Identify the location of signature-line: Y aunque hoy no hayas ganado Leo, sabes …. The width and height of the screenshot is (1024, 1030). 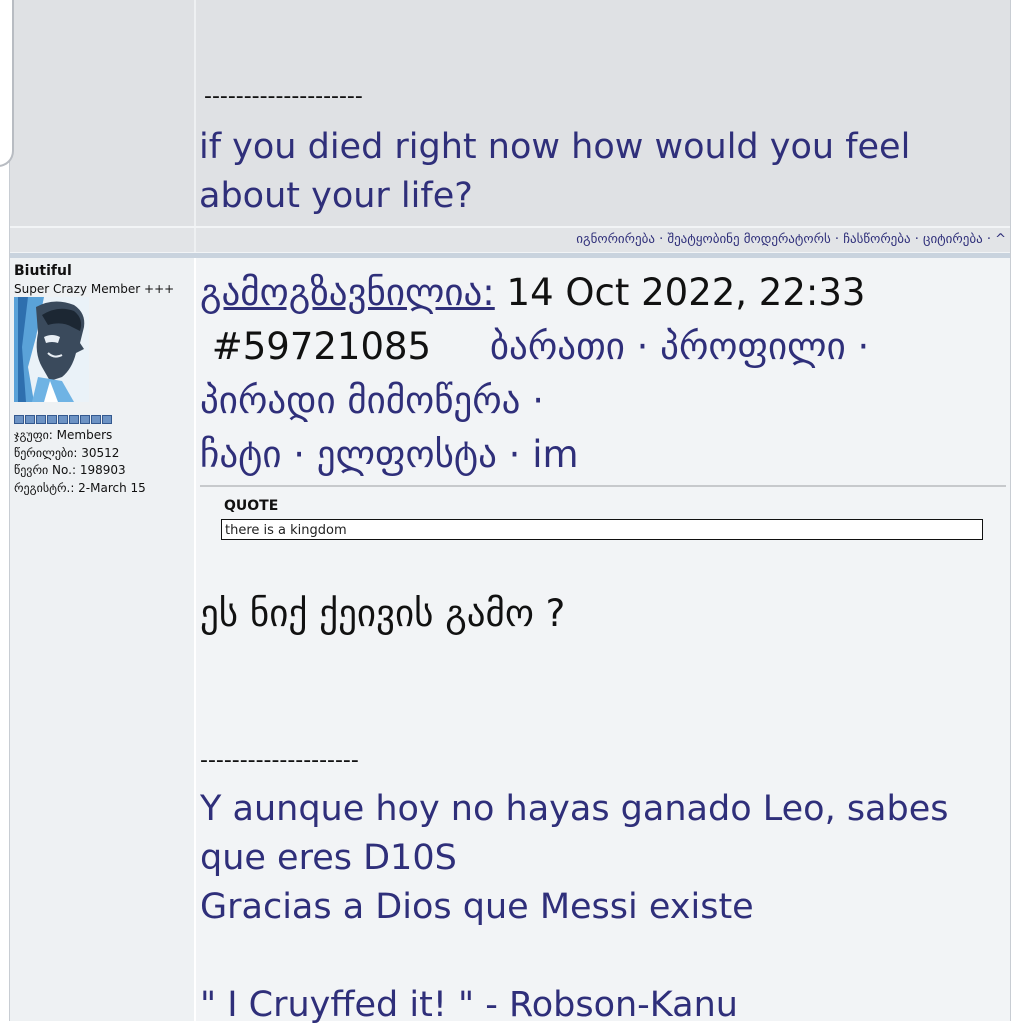
(574, 833).